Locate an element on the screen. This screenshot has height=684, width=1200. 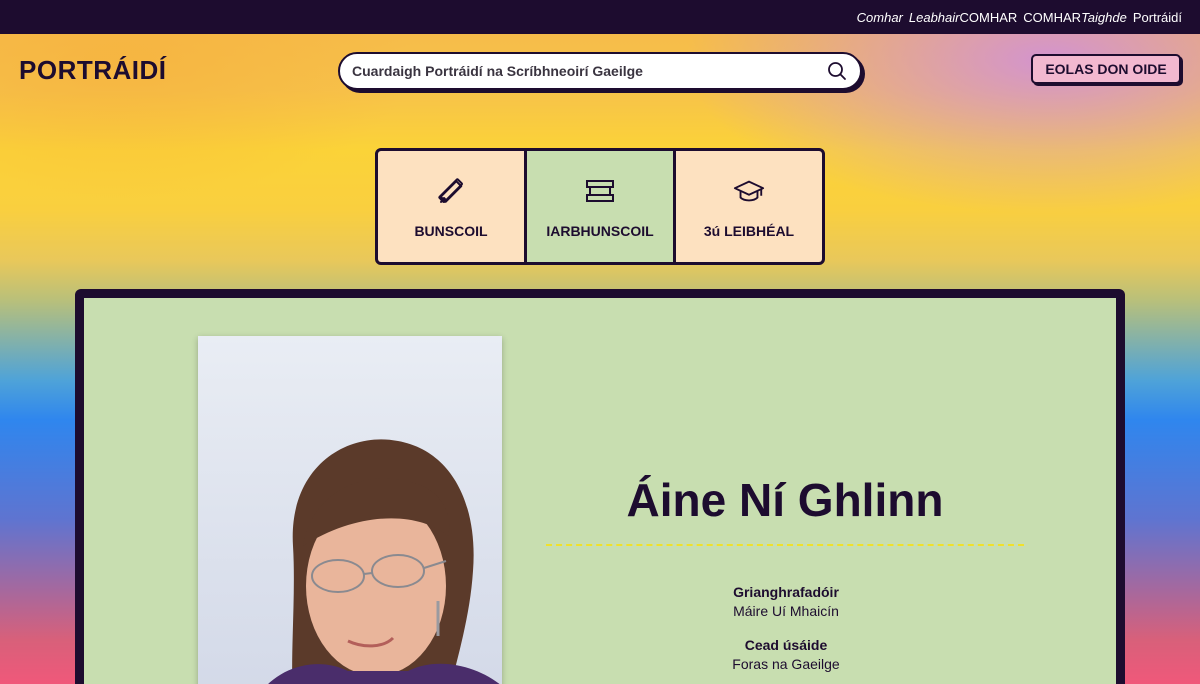
tab-3u-leibheal: 3ú LEIBHÉAL is located at coordinates (749, 206).